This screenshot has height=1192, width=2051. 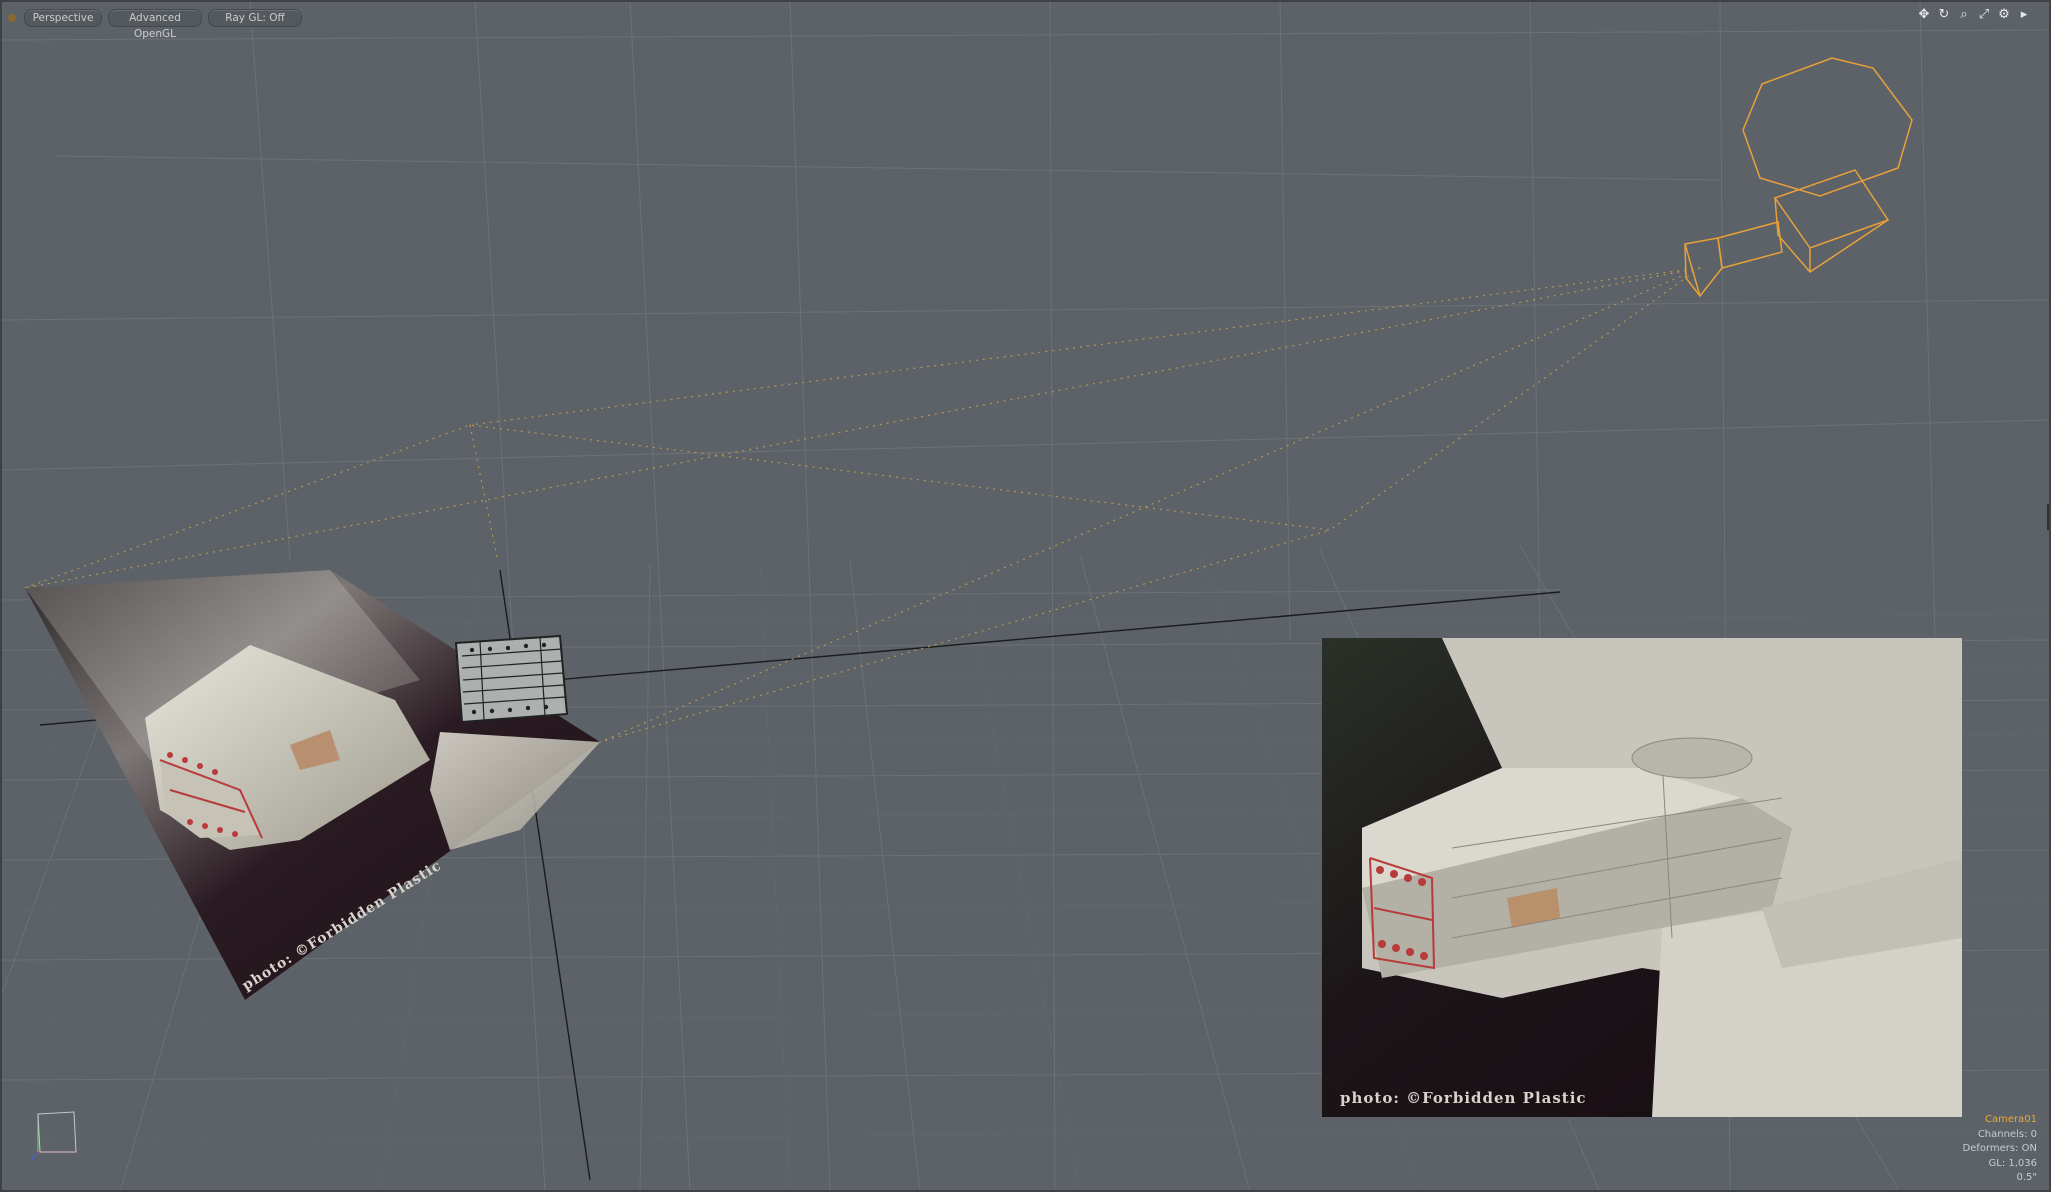 I want to click on view-mode-button: Perspective, so click(x=63, y=18).